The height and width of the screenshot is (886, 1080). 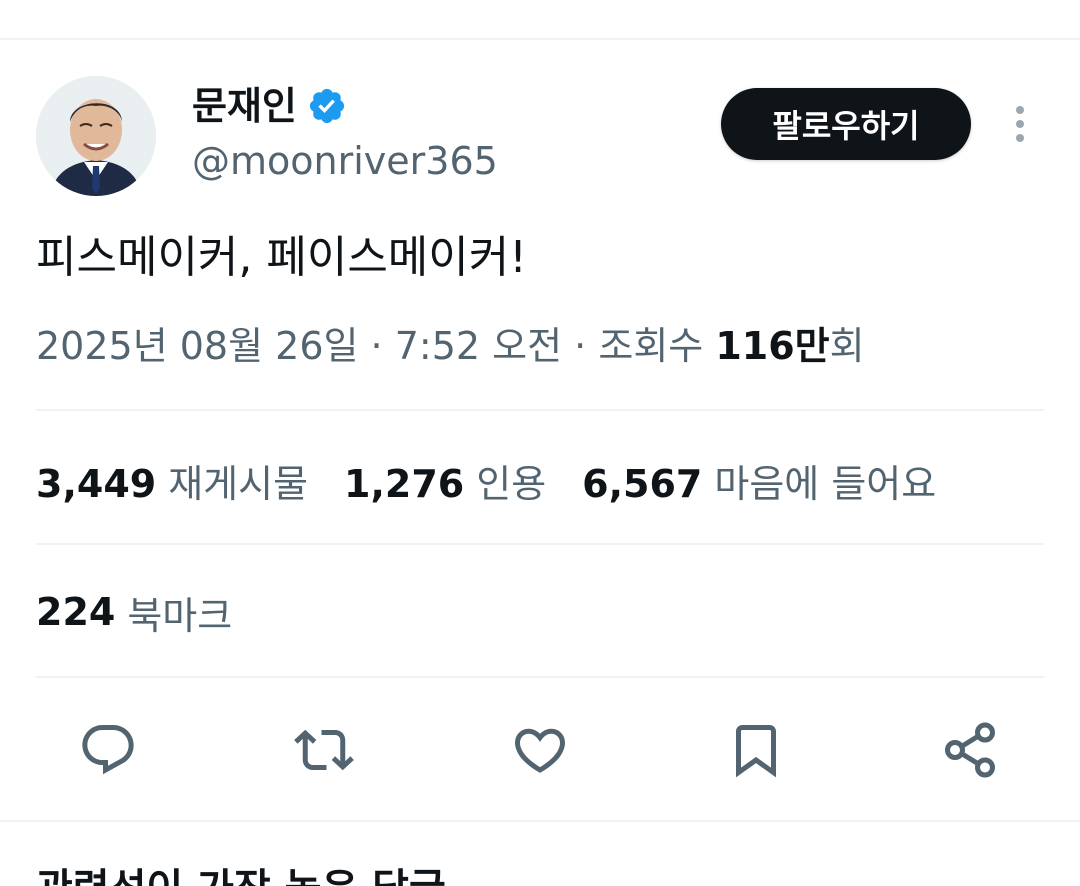 I want to click on tweet-date: 2025년 08월 26일, so click(x=197, y=346).